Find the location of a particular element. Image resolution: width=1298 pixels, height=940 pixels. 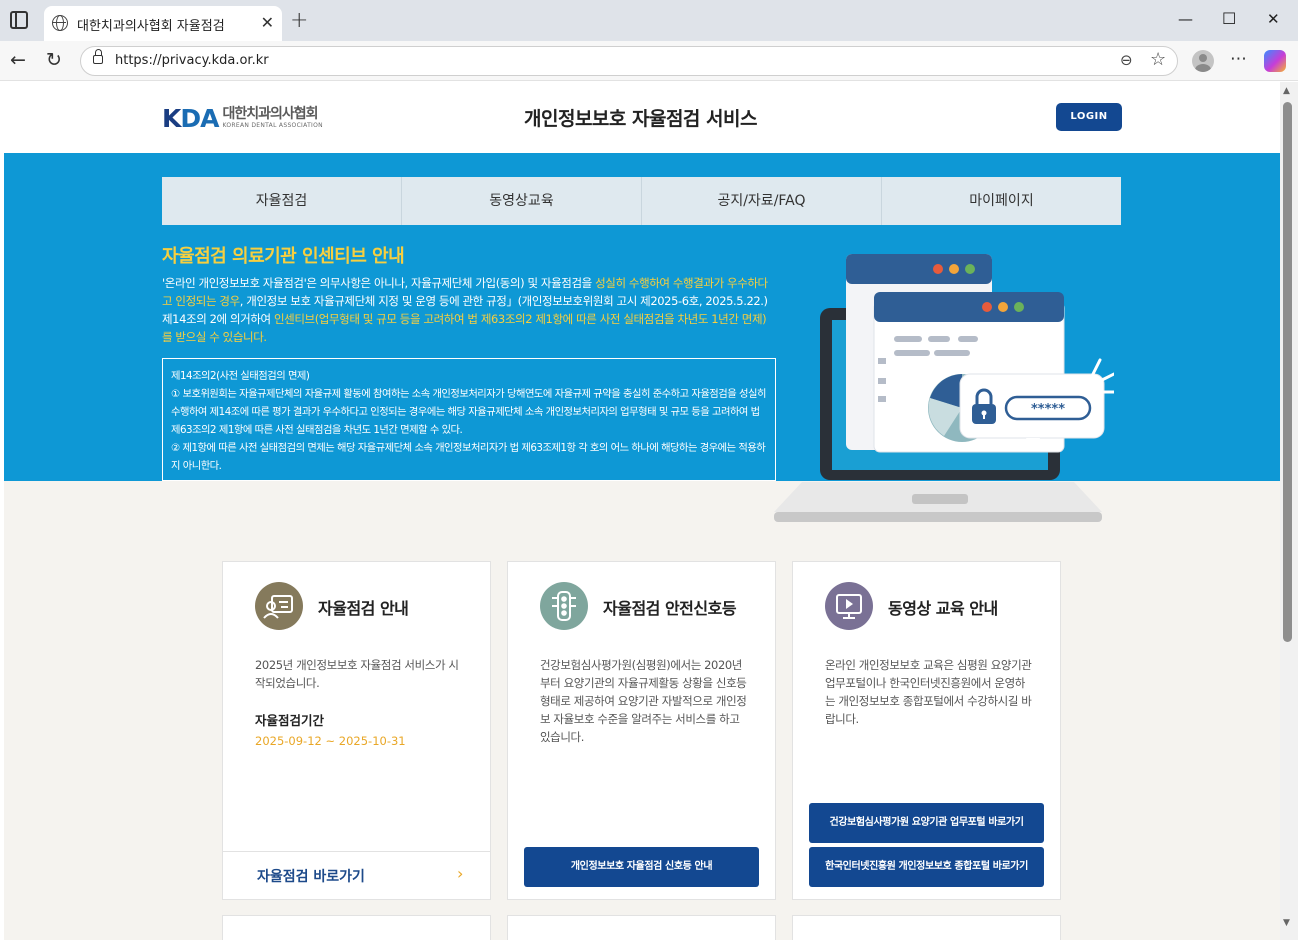

minimize-icon: — is located at coordinates (1185, 19).